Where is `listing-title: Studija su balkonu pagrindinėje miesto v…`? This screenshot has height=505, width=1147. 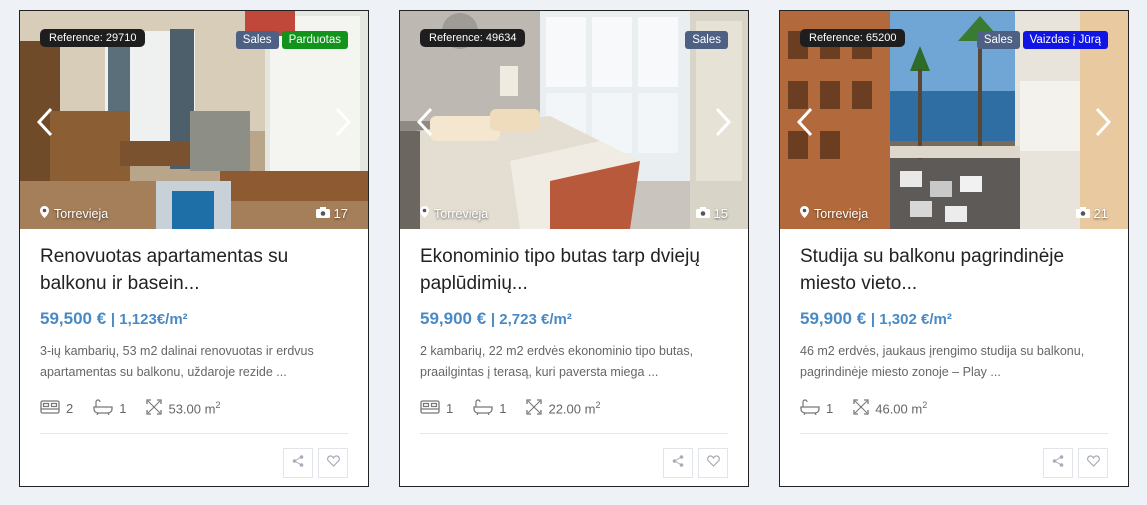
listing-title: Studija su balkonu pagrindinėje miesto v… is located at coordinates (954, 270).